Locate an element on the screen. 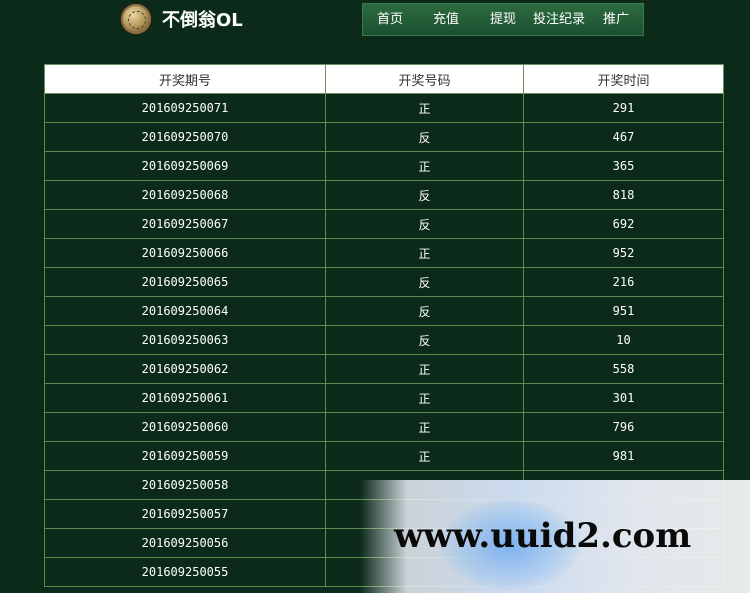 The width and height of the screenshot is (750, 593). site-logo: 不倒翁OL is located at coordinates (182, 19).